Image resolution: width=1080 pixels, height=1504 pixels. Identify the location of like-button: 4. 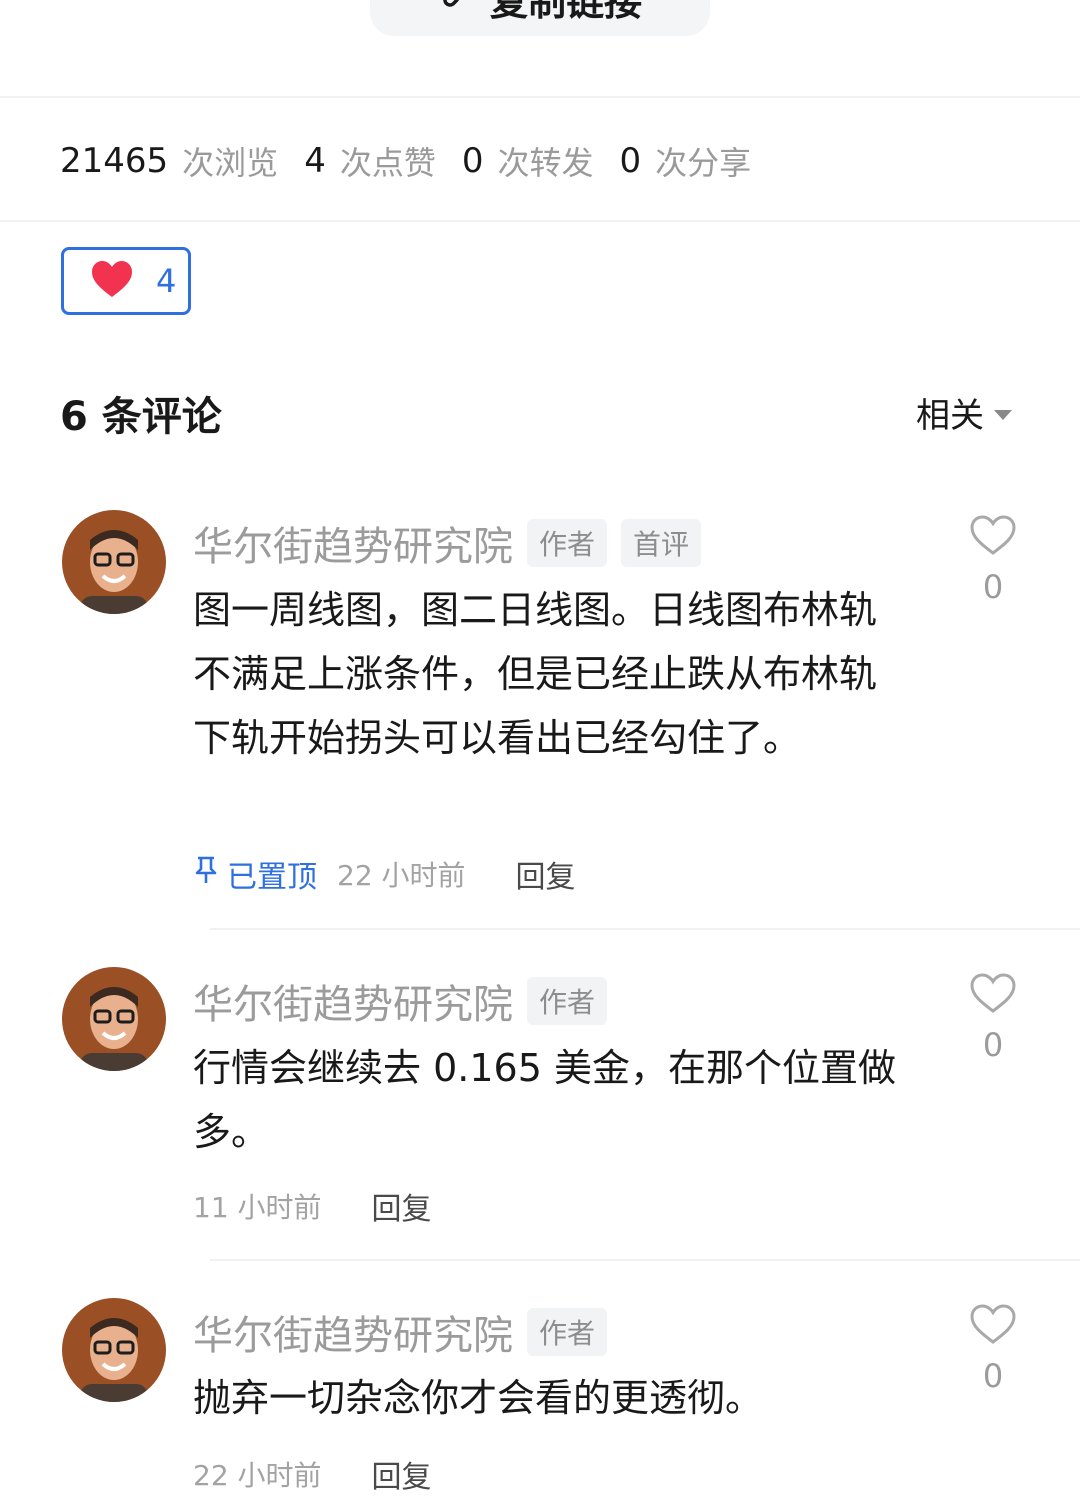
(126, 281).